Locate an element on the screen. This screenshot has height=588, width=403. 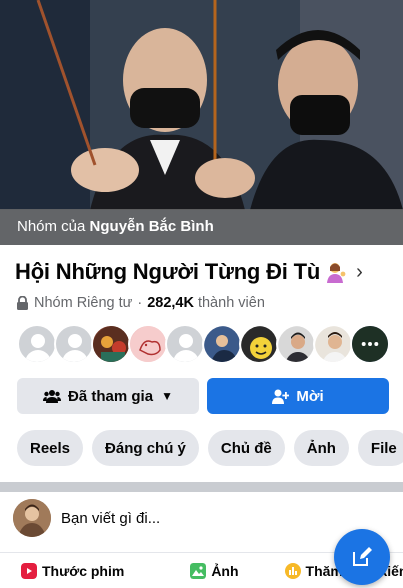
joined-button-label: Đã tham gia is located at coordinates (111, 396).